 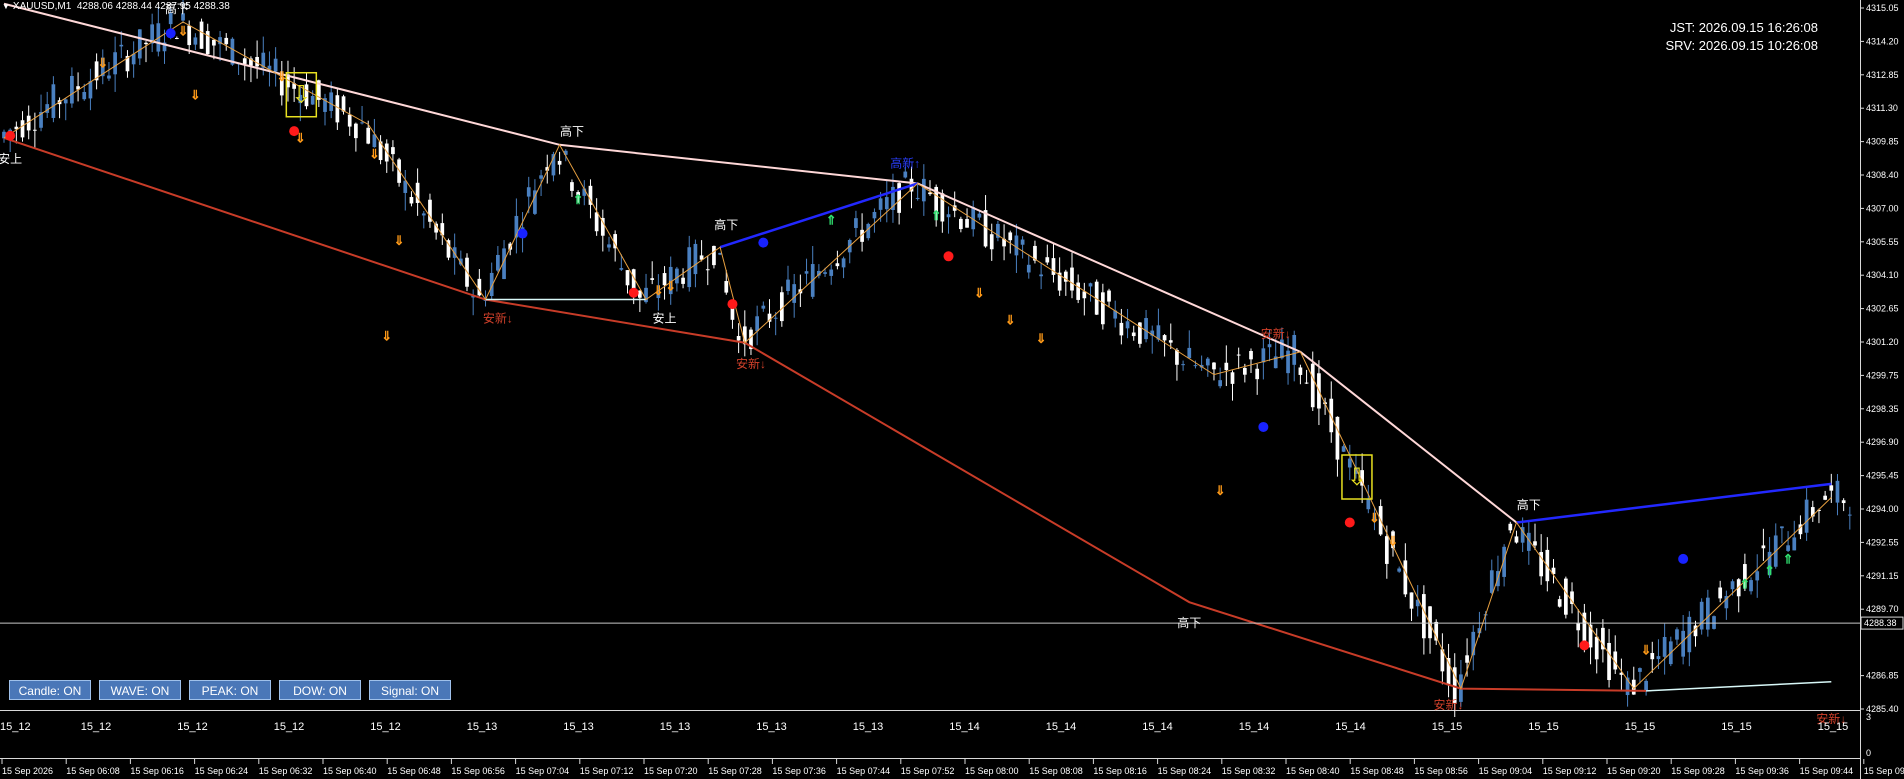 What do you see at coordinates (864, 771) in the screenshot?
I see `time-tick-label: 15 Sep 07:44` at bounding box center [864, 771].